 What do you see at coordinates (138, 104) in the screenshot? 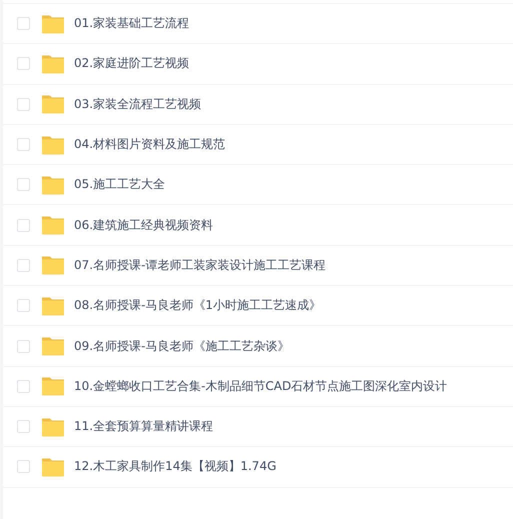
I see `folder-name: 03.家装全流程工艺视频` at bounding box center [138, 104].